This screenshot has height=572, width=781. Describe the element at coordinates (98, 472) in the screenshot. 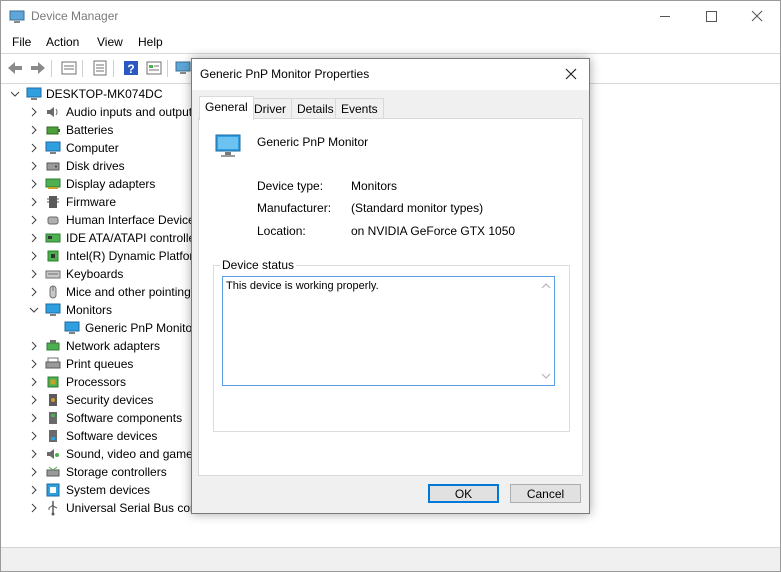

I see `tree-item: Storage controllers` at that location.